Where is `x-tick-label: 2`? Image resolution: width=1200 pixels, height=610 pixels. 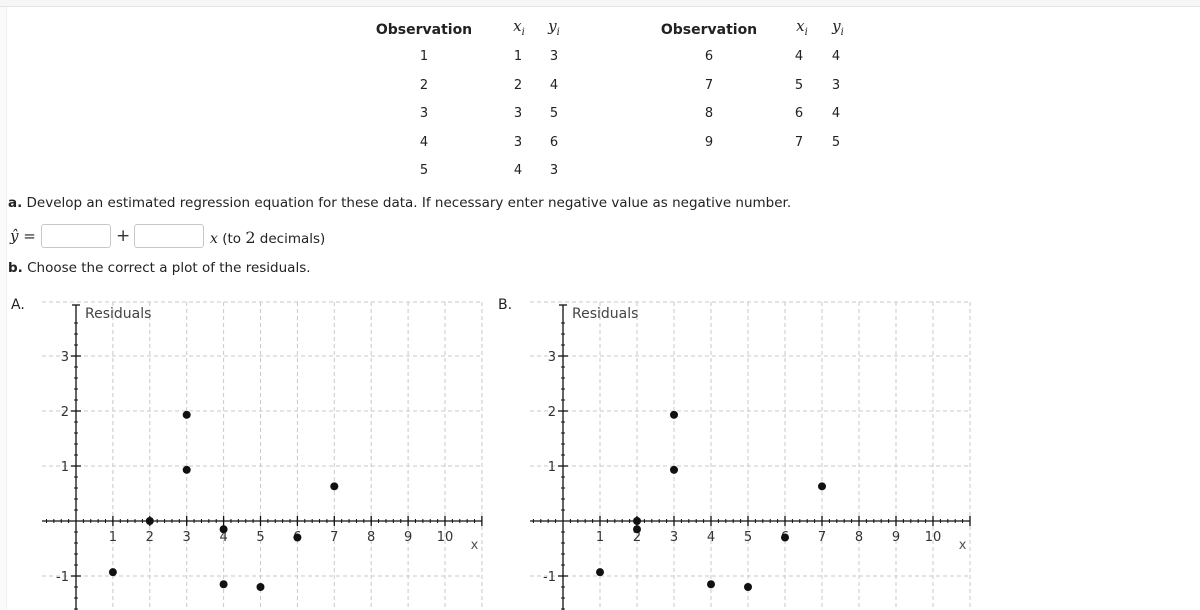
x-tick-label: 2 is located at coordinates (150, 537).